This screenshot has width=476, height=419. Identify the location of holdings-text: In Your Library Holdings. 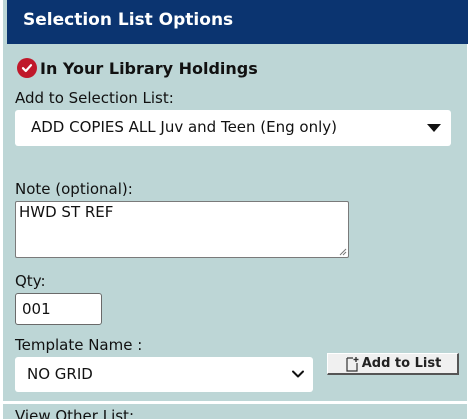
(149, 68).